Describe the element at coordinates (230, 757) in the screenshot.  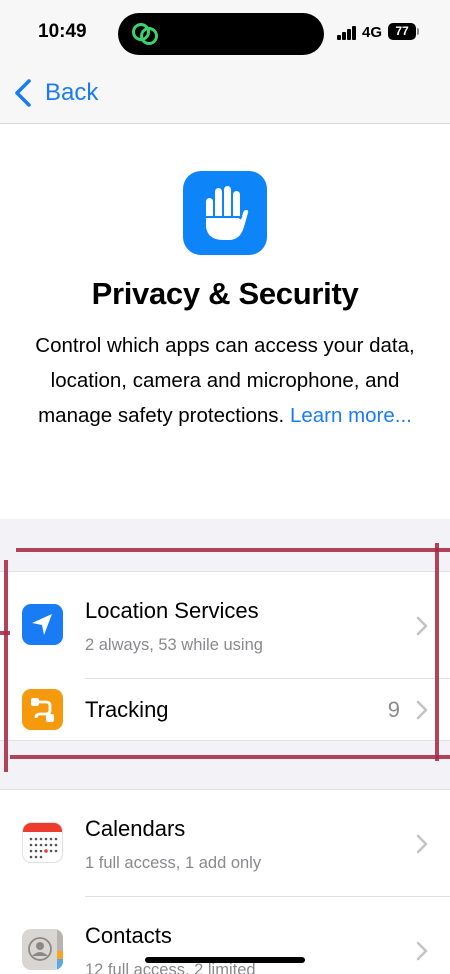
I see `annotation-line-bottom` at that location.